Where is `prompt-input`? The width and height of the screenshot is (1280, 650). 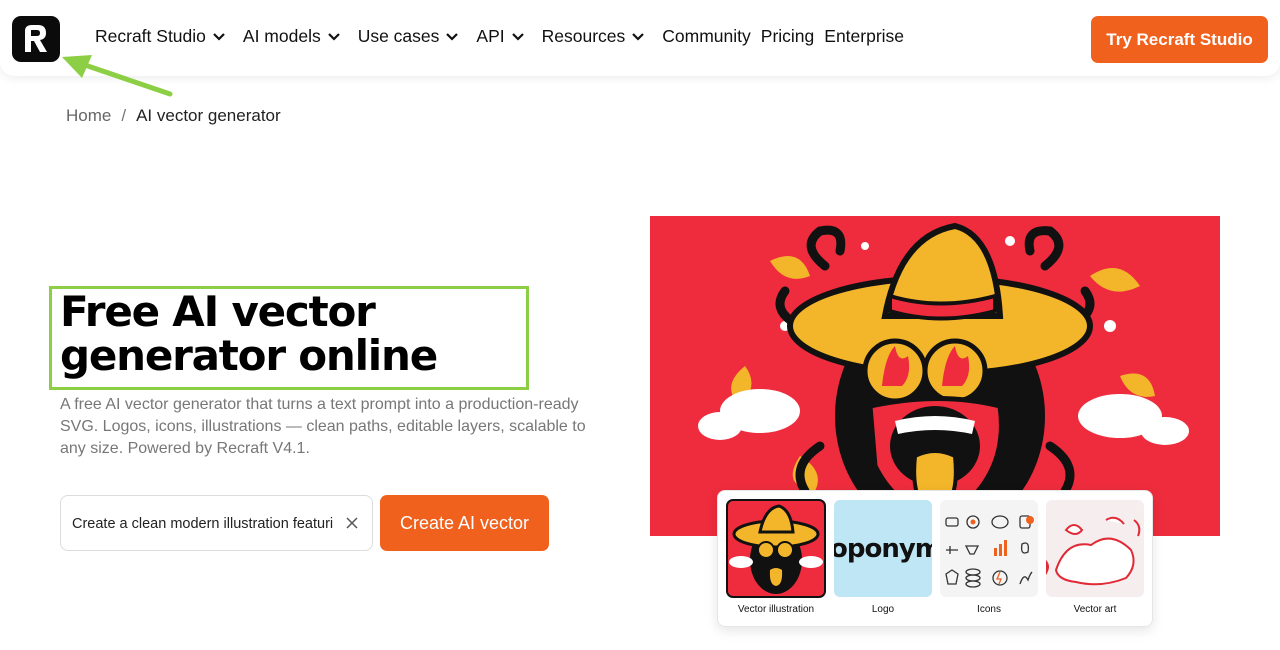 prompt-input is located at coordinates (203, 524).